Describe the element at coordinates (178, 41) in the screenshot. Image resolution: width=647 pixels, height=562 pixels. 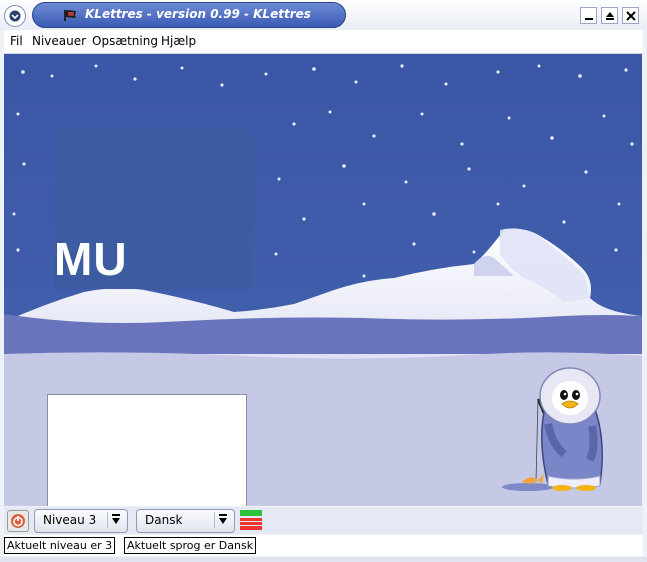
I see `menu-hjaelp: Hjælp` at that location.